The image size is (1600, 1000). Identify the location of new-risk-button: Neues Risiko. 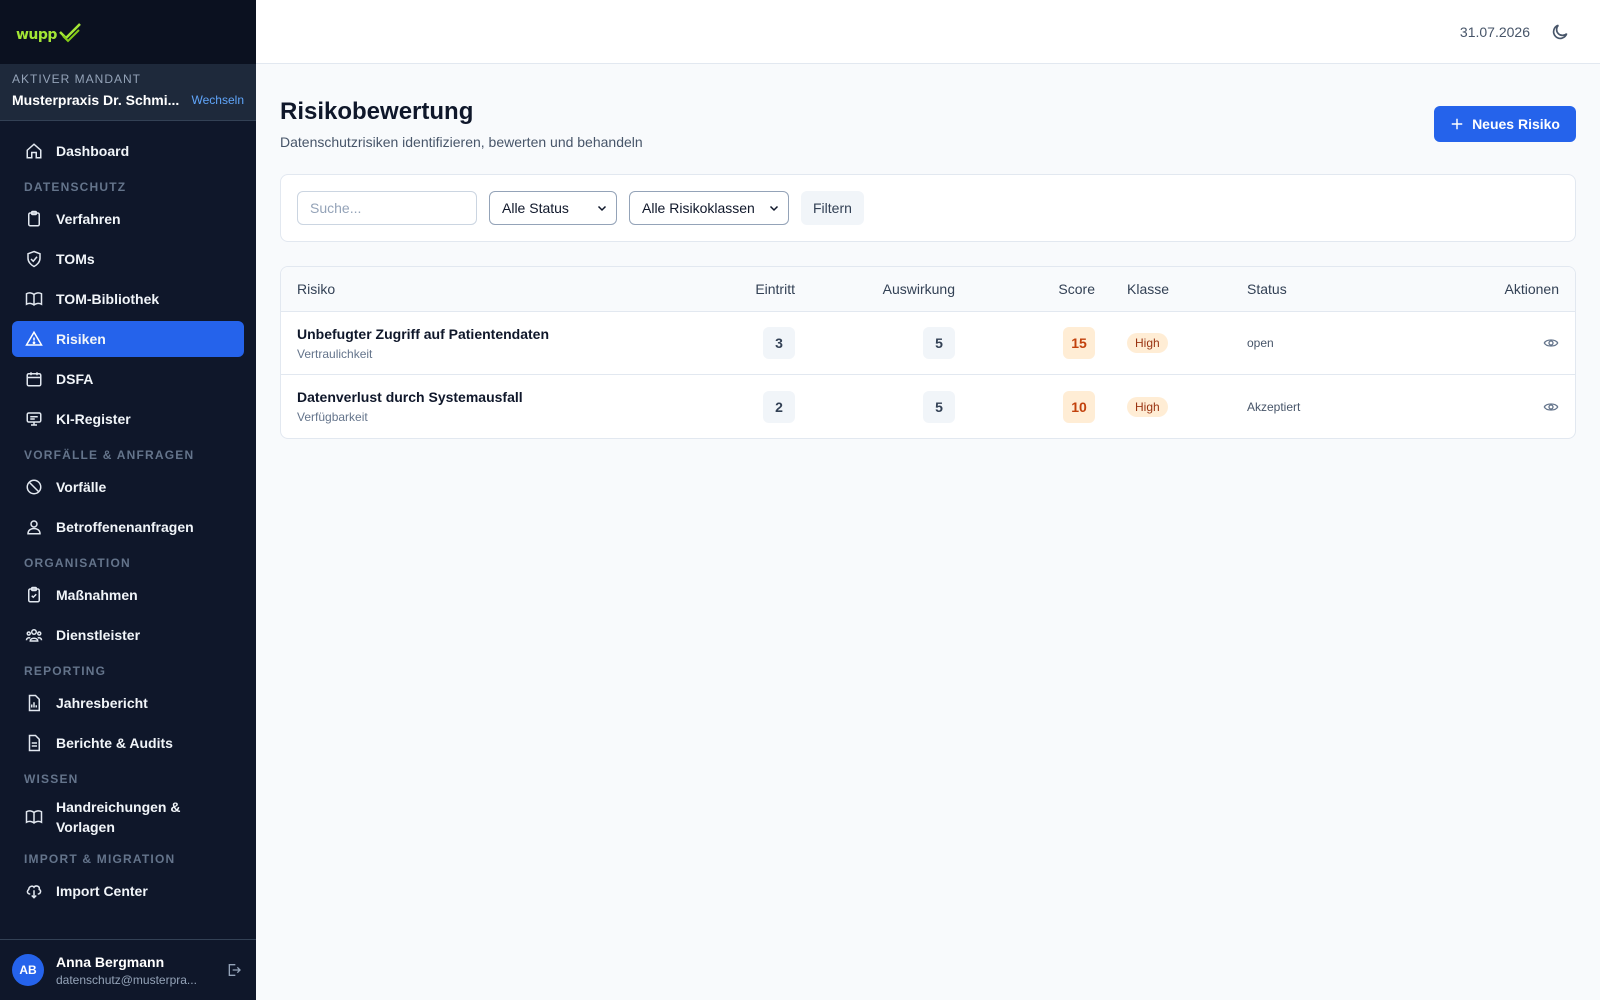
(1505, 124).